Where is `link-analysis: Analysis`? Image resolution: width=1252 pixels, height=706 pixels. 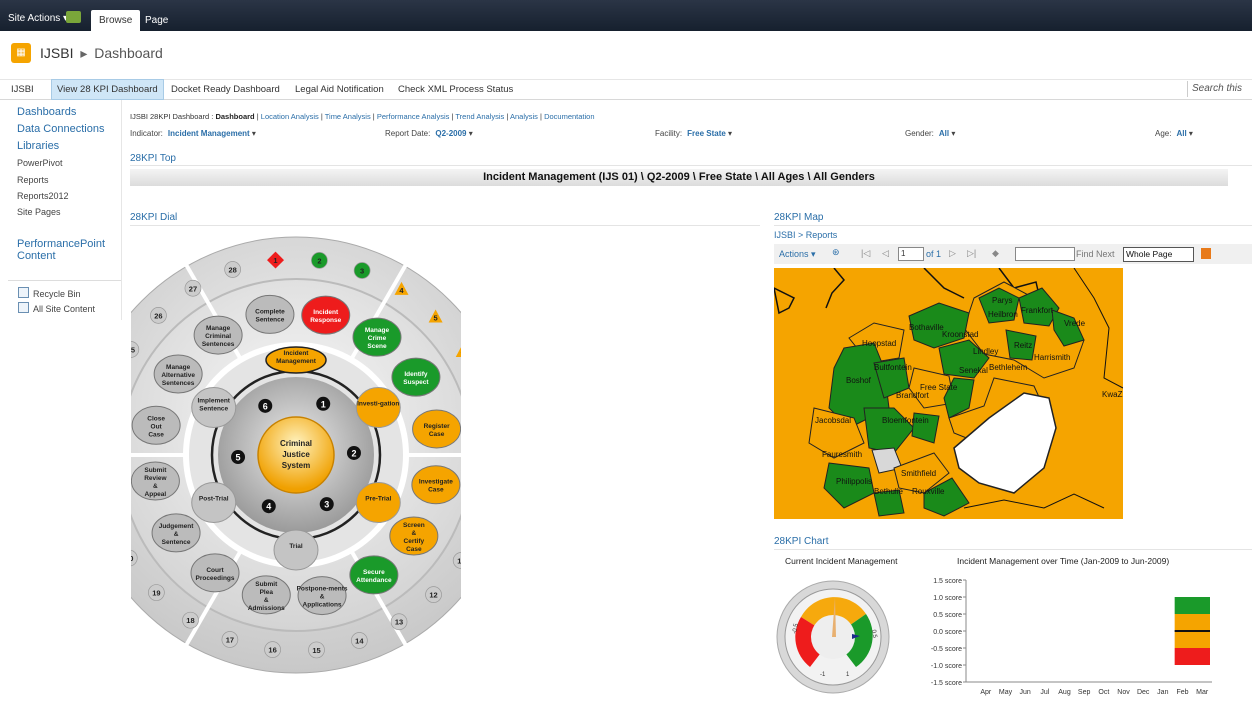
link-analysis: Analysis is located at coordinates (524, 116).